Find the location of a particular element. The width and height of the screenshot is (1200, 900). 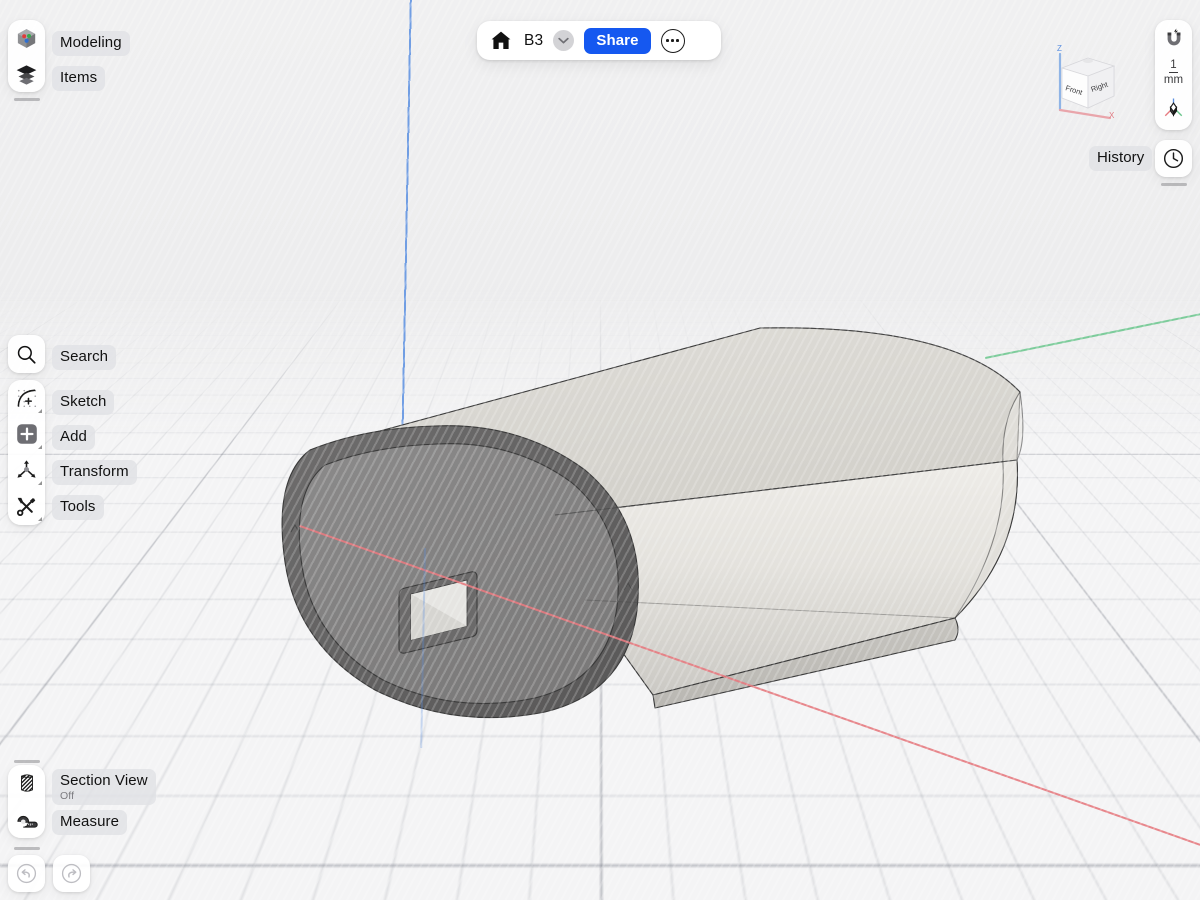

section-view-title: Section View is located at coordinates (104, 780).